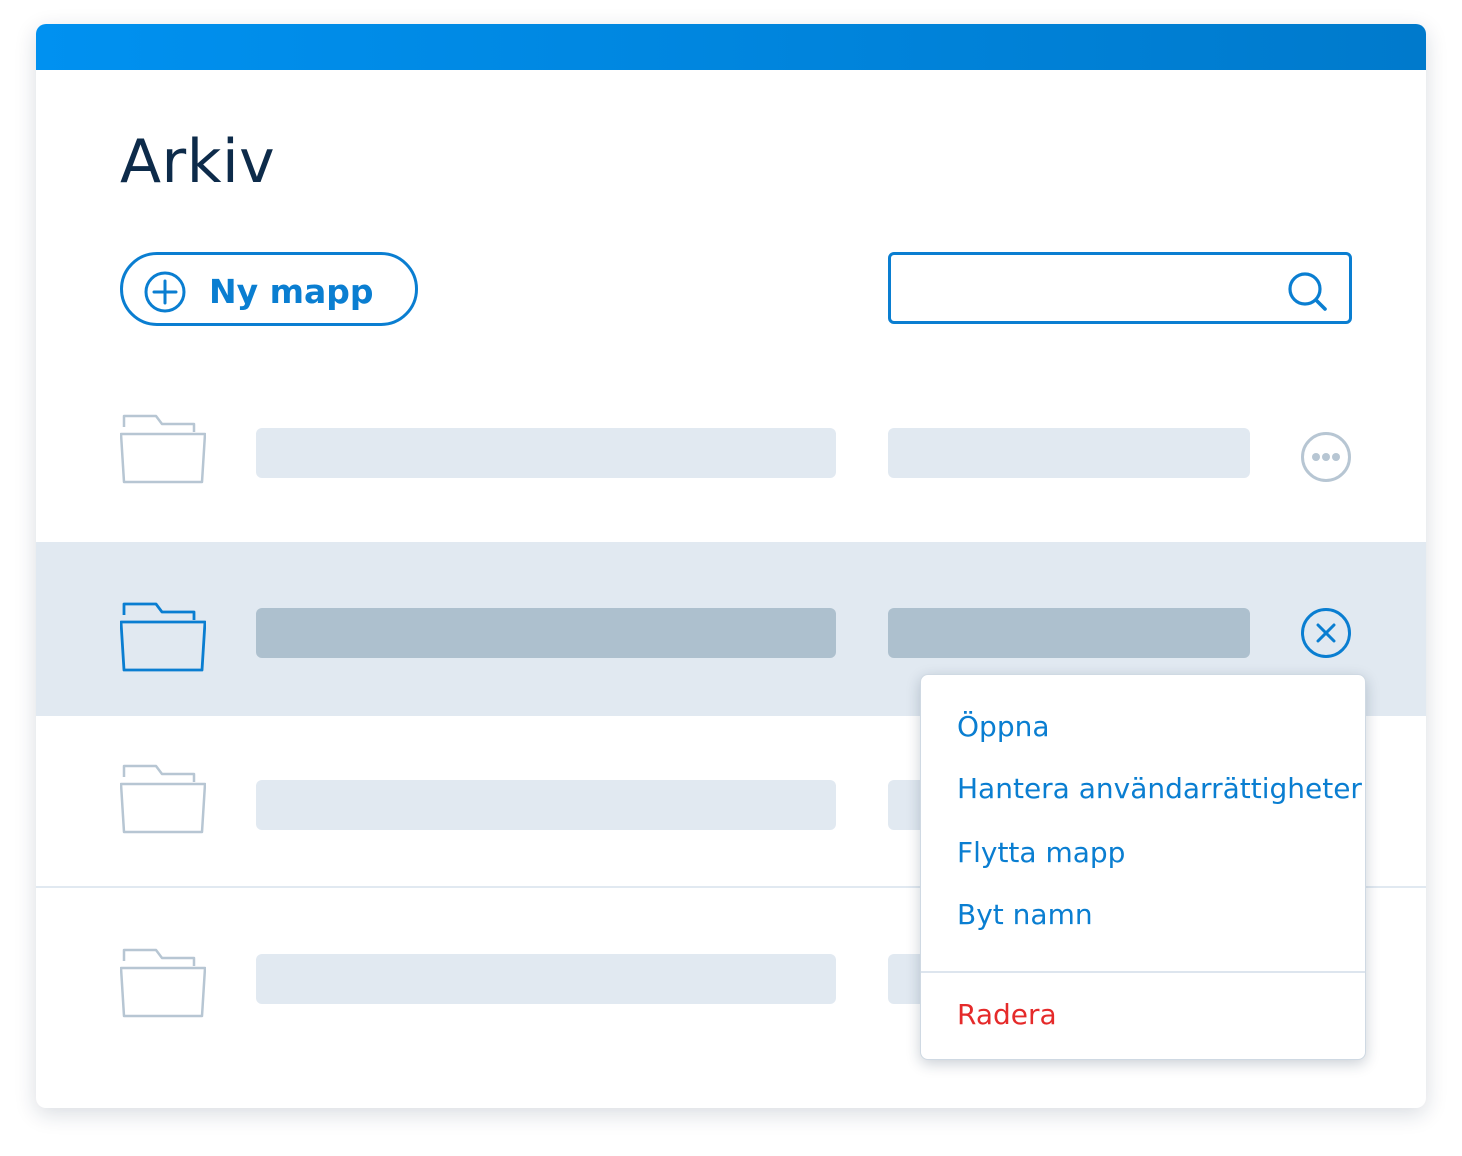 The width and height of the screenshot is (1462, 1156). What do you see at coordinates (1025, 915) in the screenshot?
I see `menu-item-rename: Byt namn` at bounding box center [1025, 915].